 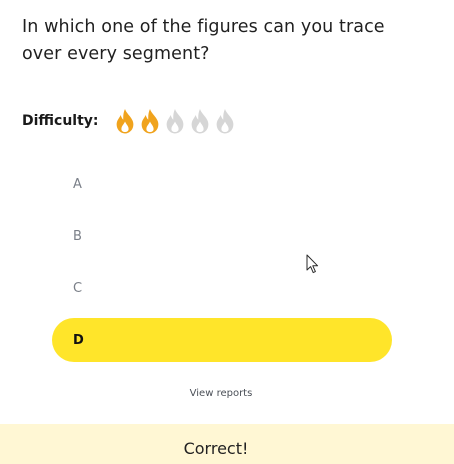 What do you see at coordinates (216, 448) in the screenshot?
I see `feedback-text: Correct!` at bounding box center [216, 448].